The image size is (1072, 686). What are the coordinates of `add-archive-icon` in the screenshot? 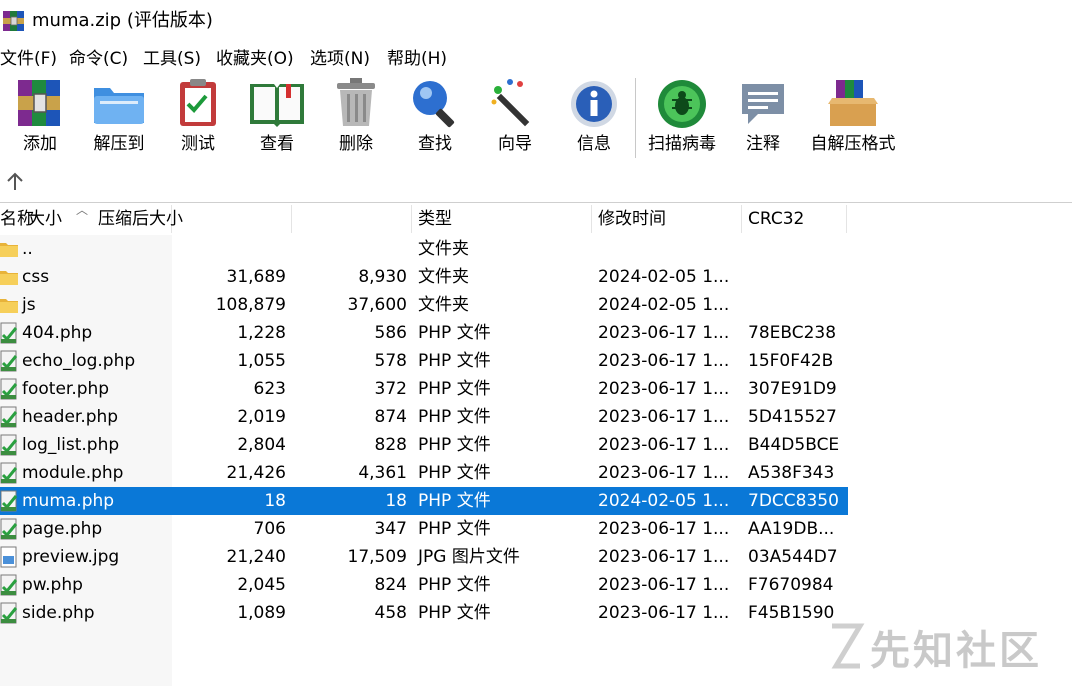 It's located at (39, 103).